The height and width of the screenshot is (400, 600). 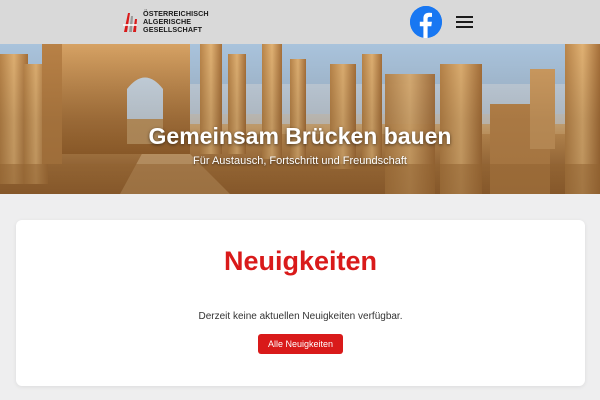 I want to click on facebook-link, so click(x=426, y=22).